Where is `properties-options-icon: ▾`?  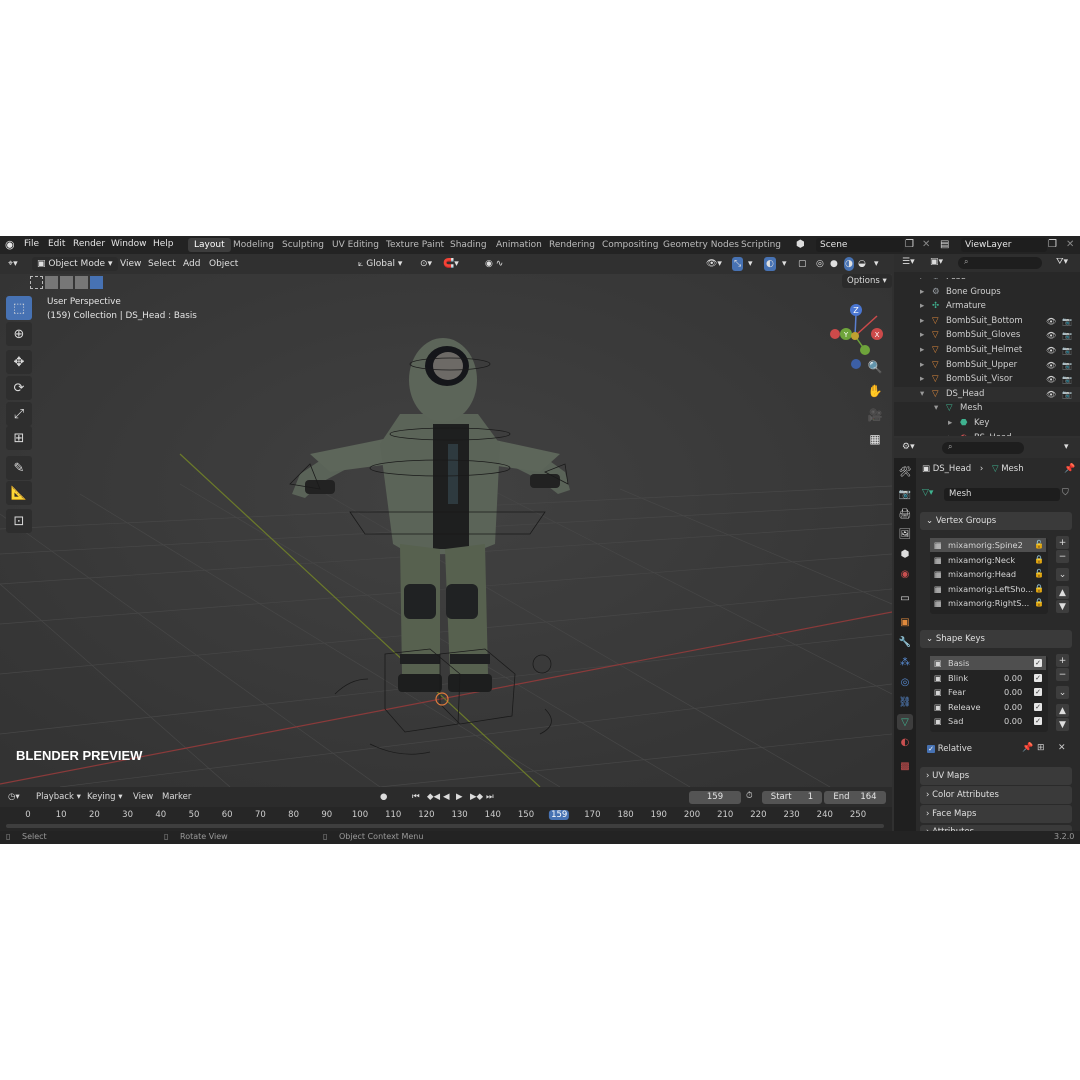 properties-options-icon: ▾ is located at coordinates (1066, 447).